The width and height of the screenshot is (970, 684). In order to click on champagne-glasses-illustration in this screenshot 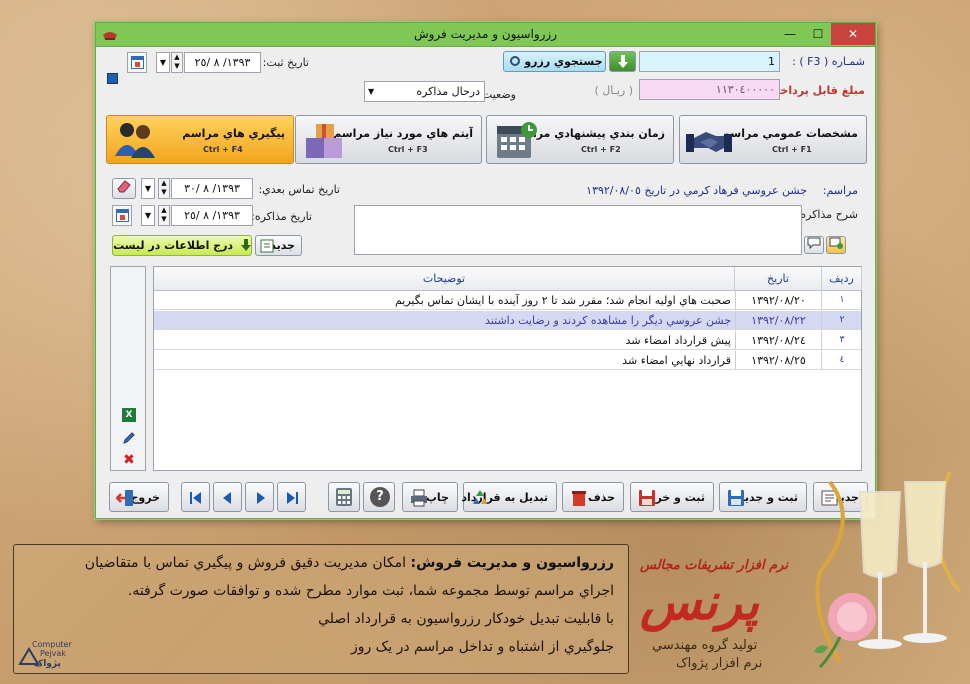, I will do `click(888, 570)`.